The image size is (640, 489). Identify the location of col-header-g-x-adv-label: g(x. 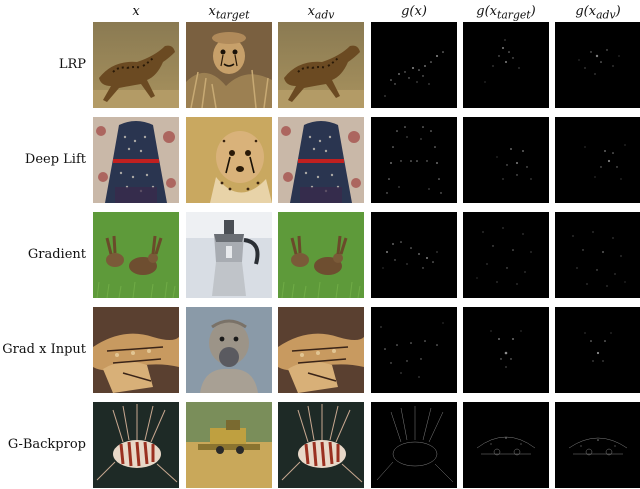
(586, 11).